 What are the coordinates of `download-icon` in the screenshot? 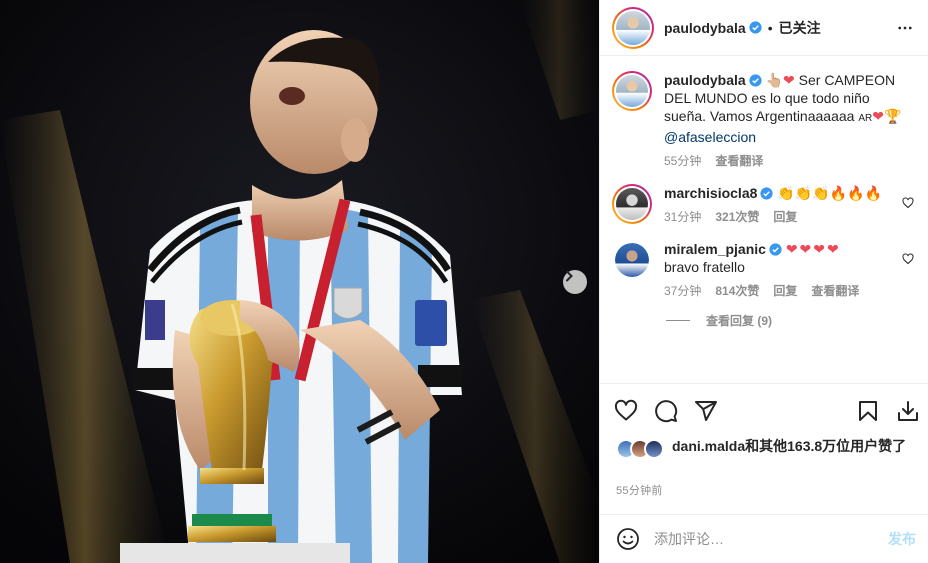 It's located at (908, 410).